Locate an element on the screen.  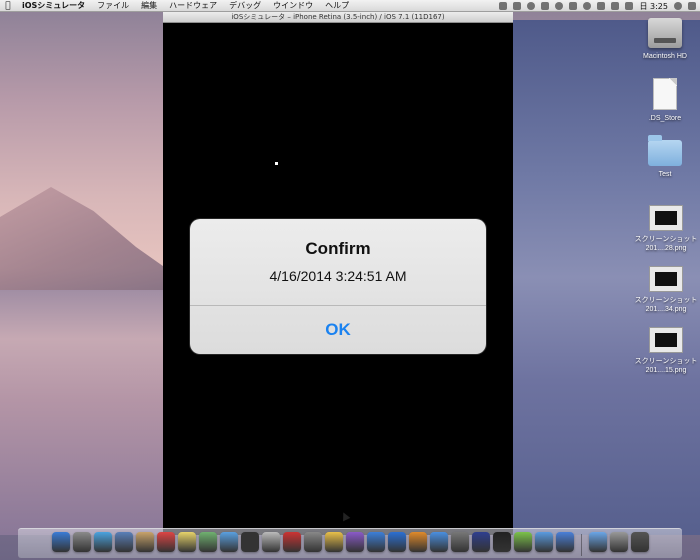
desktop-item-screenshot-3: スクリーンショット 201....15.png is located at coordinates (665, 351).